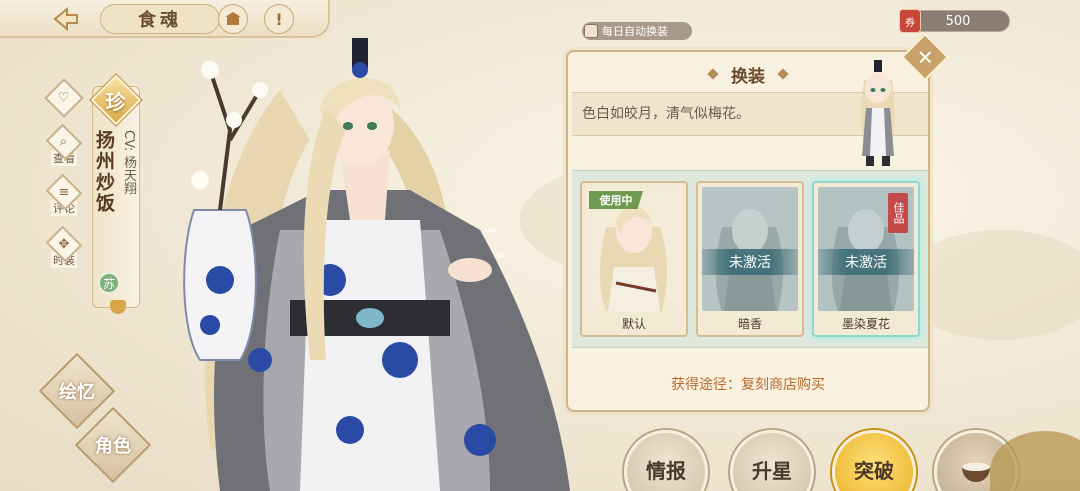  What do you see at coordinates (925, 56) in the screenshot?
I see `close-icon: ✕` at bounding box center [925, 56].